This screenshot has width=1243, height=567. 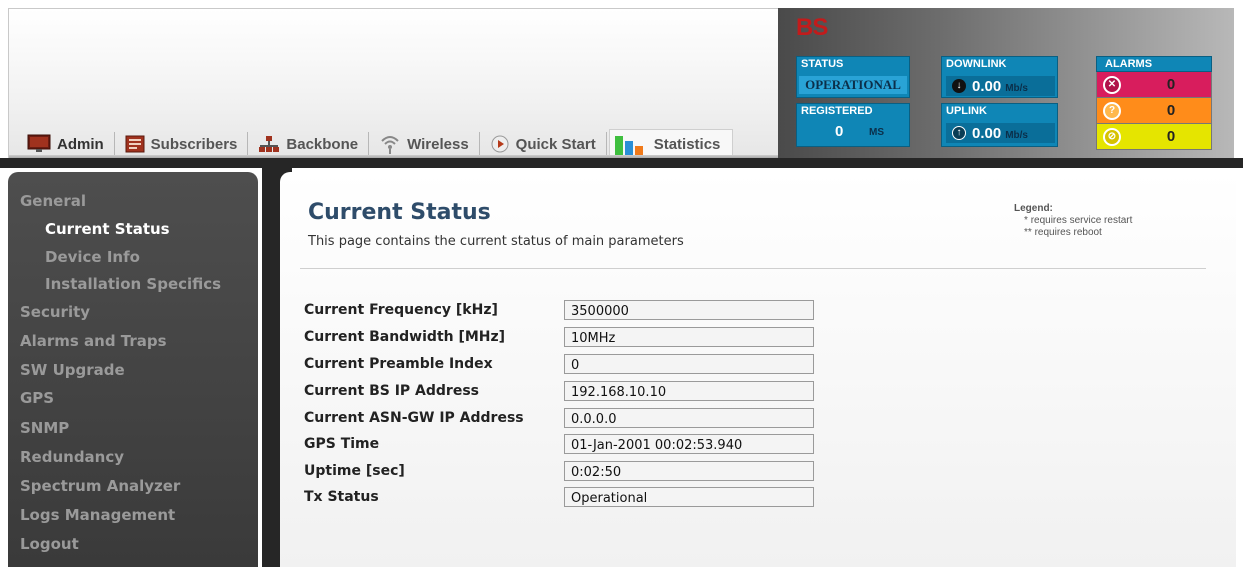 I want to click on alarms-label: ALARMS, so click(x=1154, y=64).